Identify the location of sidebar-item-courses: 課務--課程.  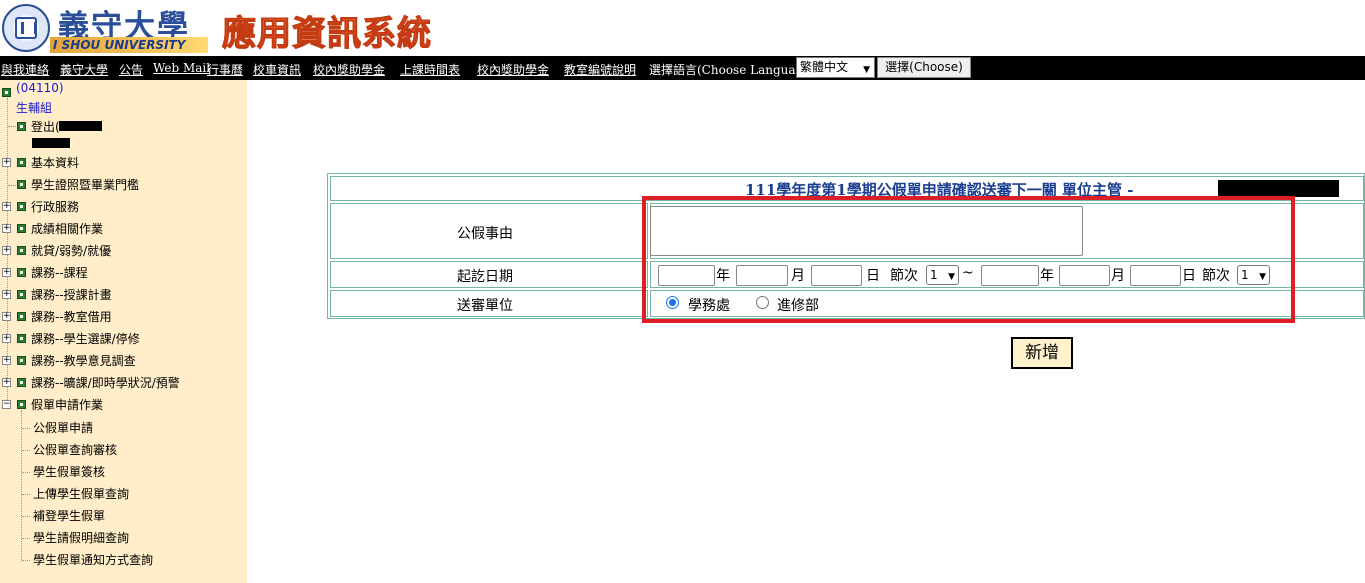
(59, 272).